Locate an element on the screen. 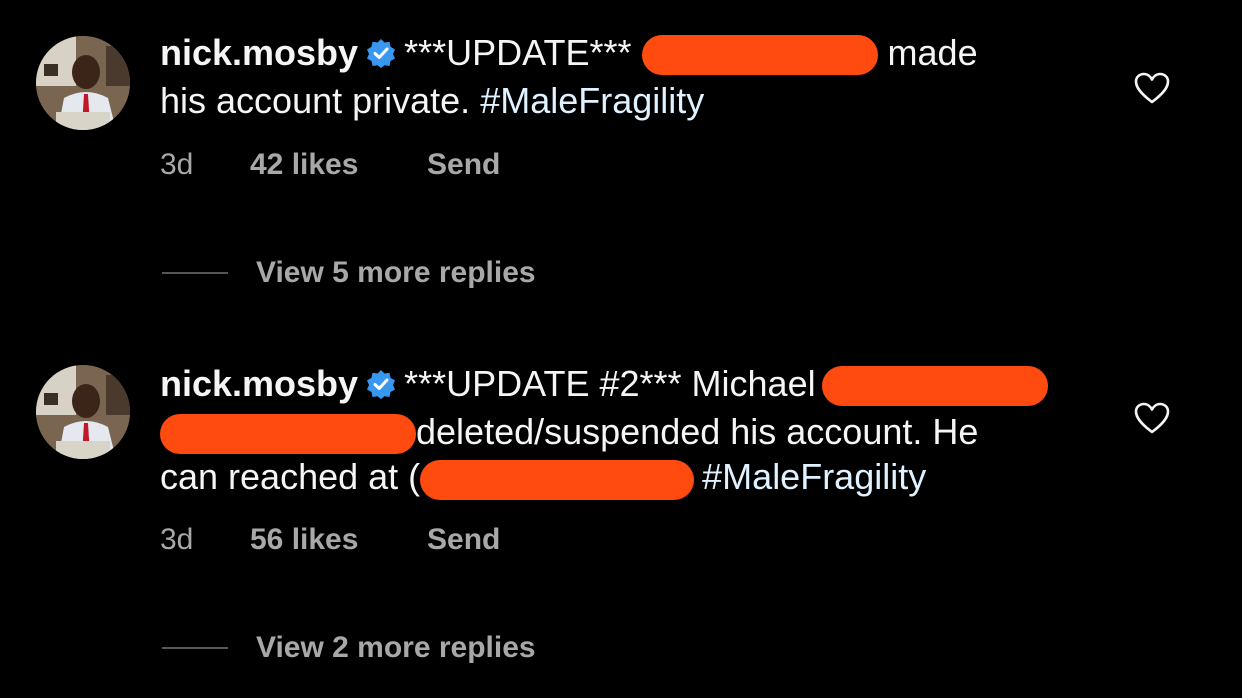  likes-count: 56 likes is located at coordinates (338, 540).